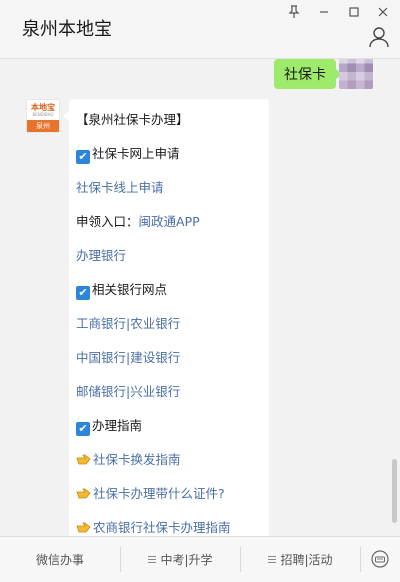 The image size is (400, 582). What do you see at coordinates (101, 254) in the screenshot?
I see `link-bank: 办理银行` at bounding box center [101, 254].